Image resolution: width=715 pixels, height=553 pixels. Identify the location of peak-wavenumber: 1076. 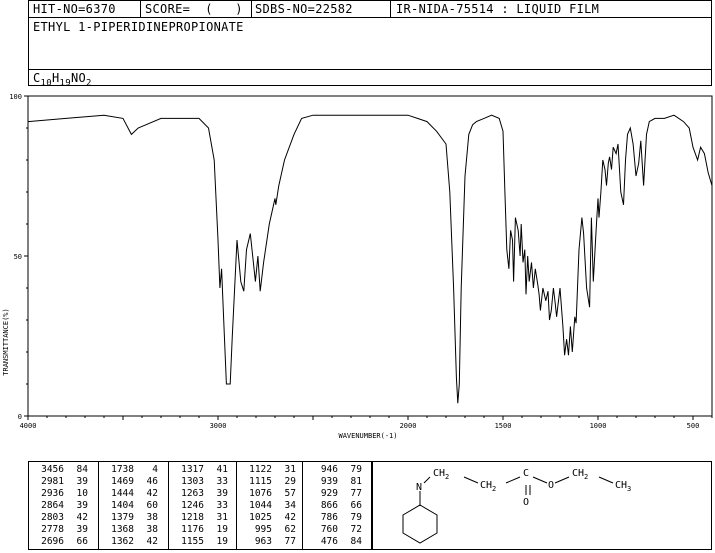
(260, 493).